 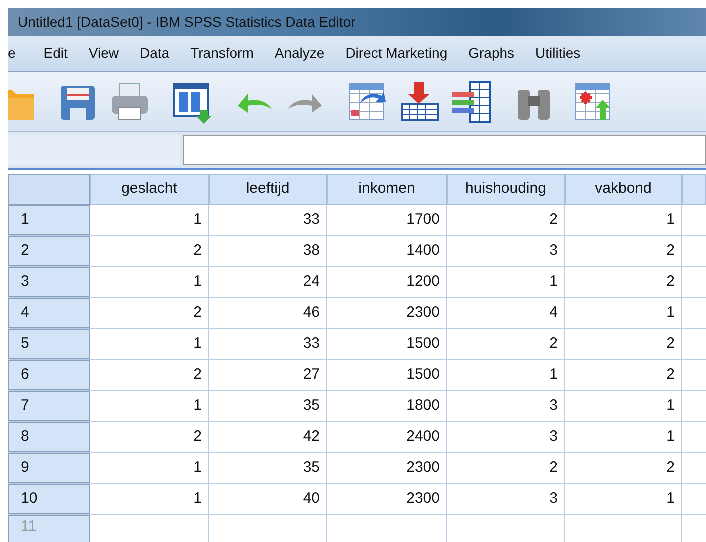 What do you see at coordinates (268, 499) in the screenshot?
I see `table-cell: 40` at bounding box center [268, 499].